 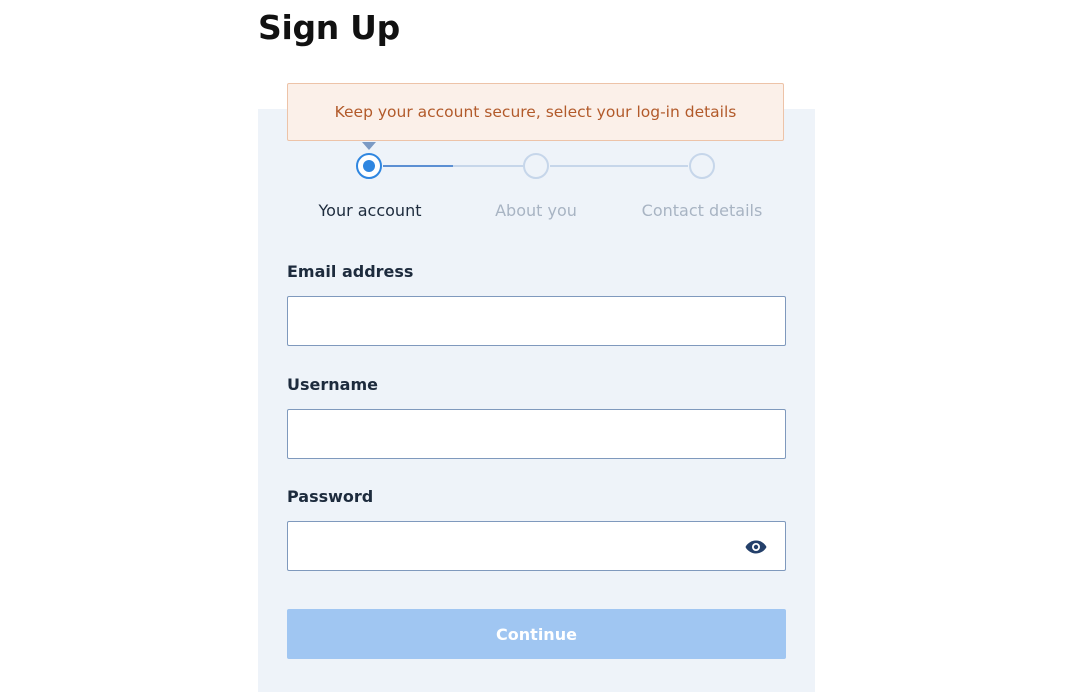 I want to click on username-field-wrapper, so click(x=536, y=434).